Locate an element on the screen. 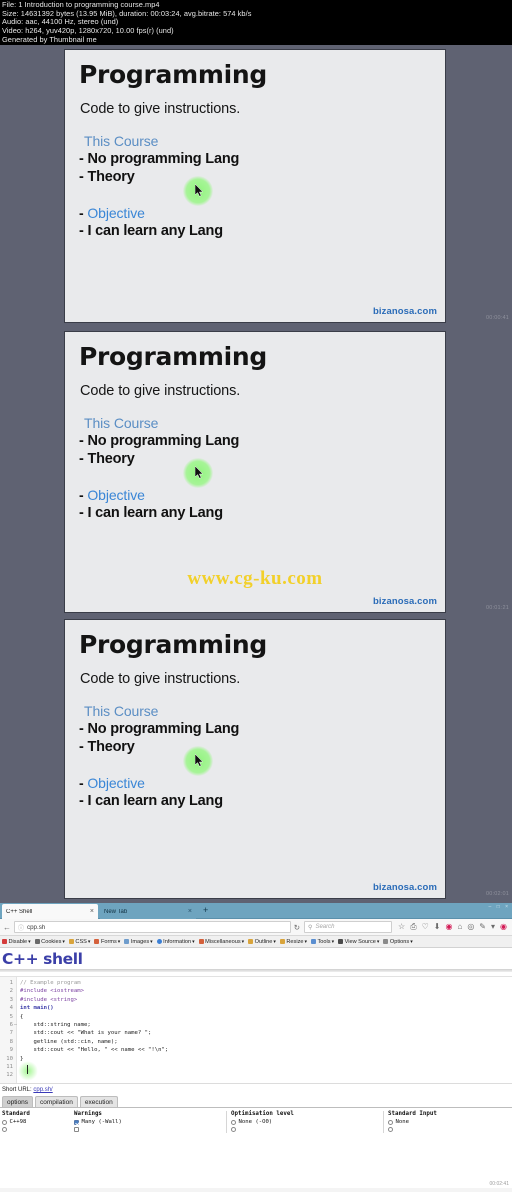 The height and width of the screenshot is (1192, 512). reload-icon: ↻ is located at coordinates (297, 927).